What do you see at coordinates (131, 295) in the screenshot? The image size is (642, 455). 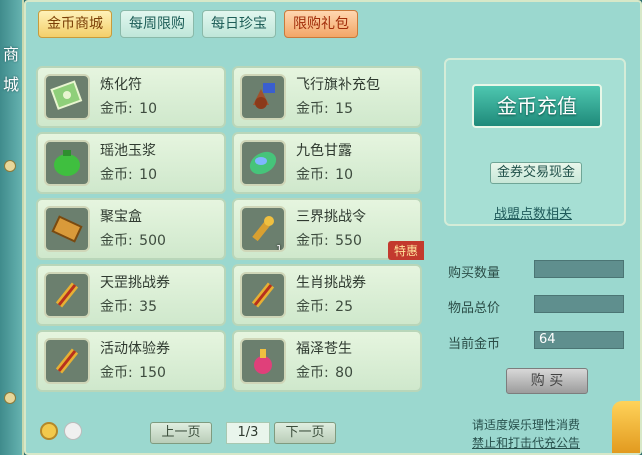 I see `shop-item: 天罡挑战券 金币: 35` at bounding box center [131, 295].